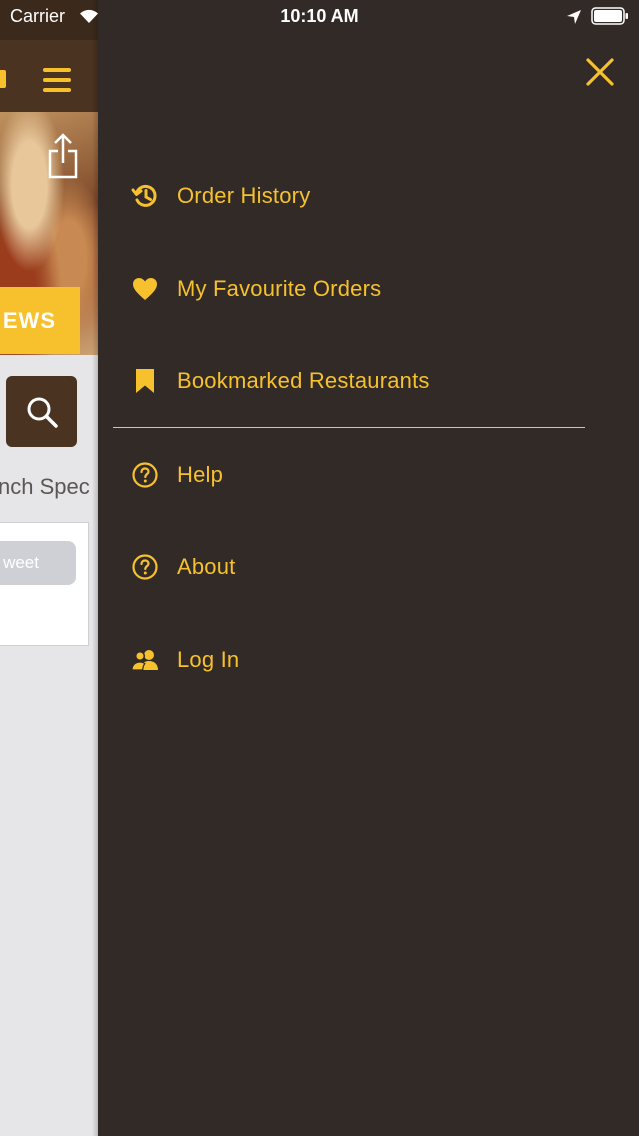  Describe the element at coordinates (200, 474) in the screenshot. I see `menu-item-label: Help` at that location.